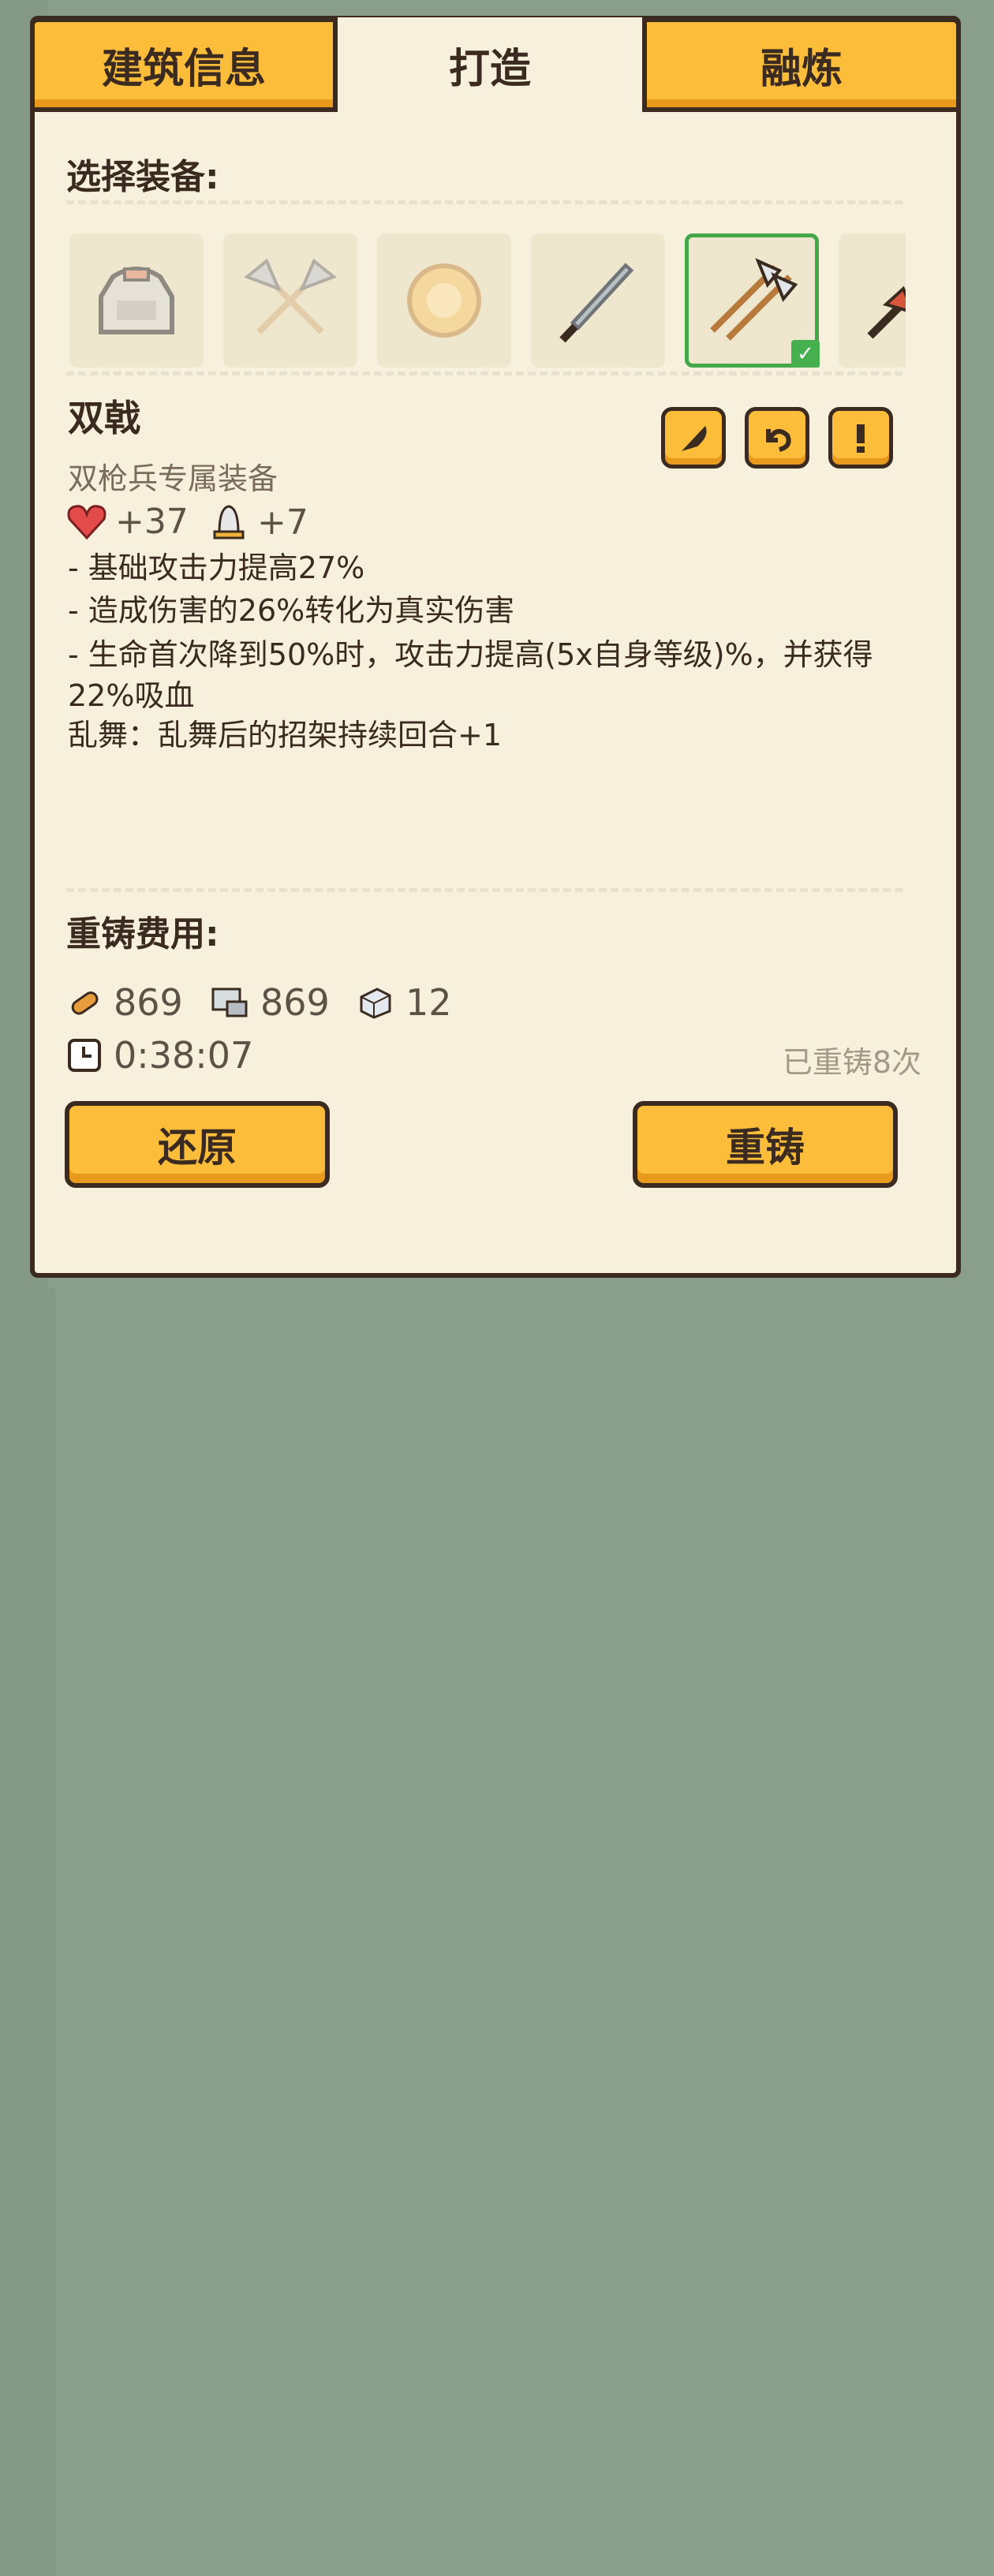  I want to click on restore-button: 还原, so click(197, 1144).